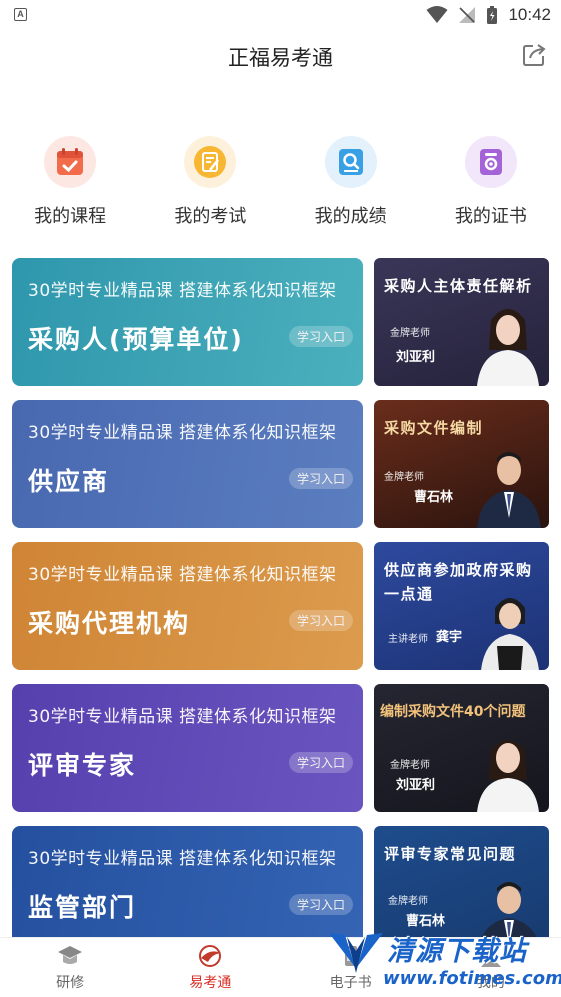 This screenshot has width=561, height=997. Describe the element at coordinates (461, 322) in the screenshot. I see `promo-card: 采购人主体责任解析 金牌老师 刘亚利` at that location.